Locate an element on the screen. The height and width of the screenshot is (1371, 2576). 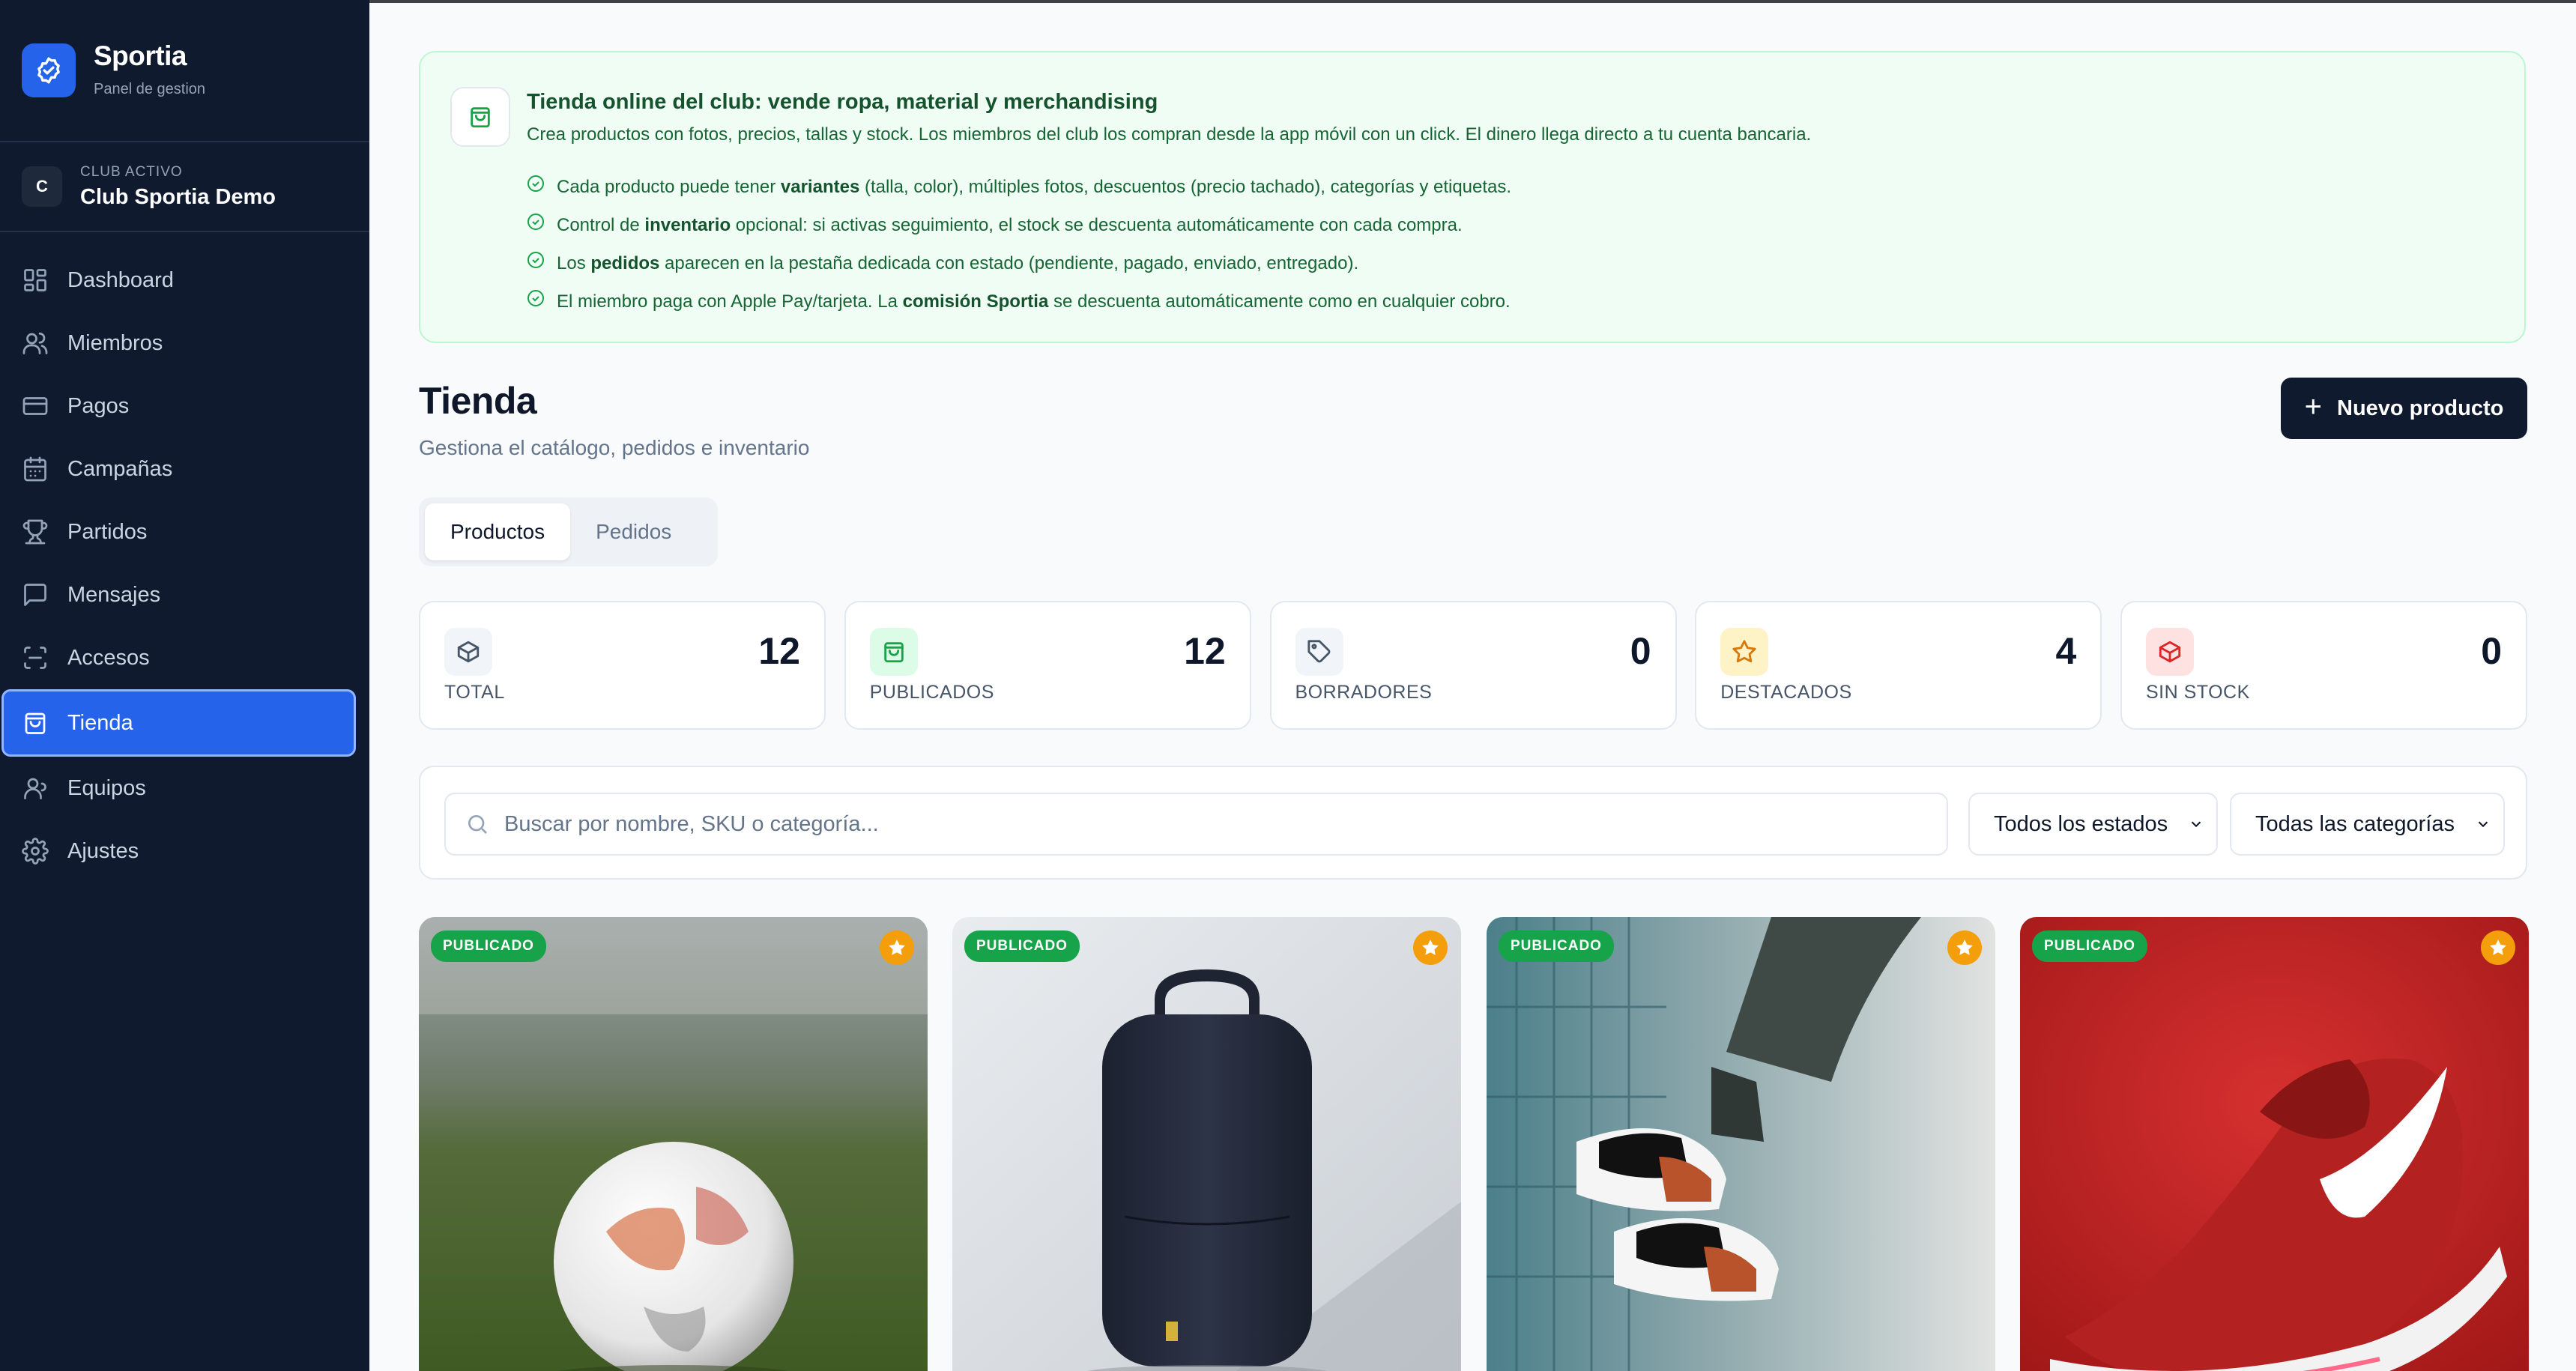
sidebar-item-label: Ajustes is located at coordinates (103, 850).